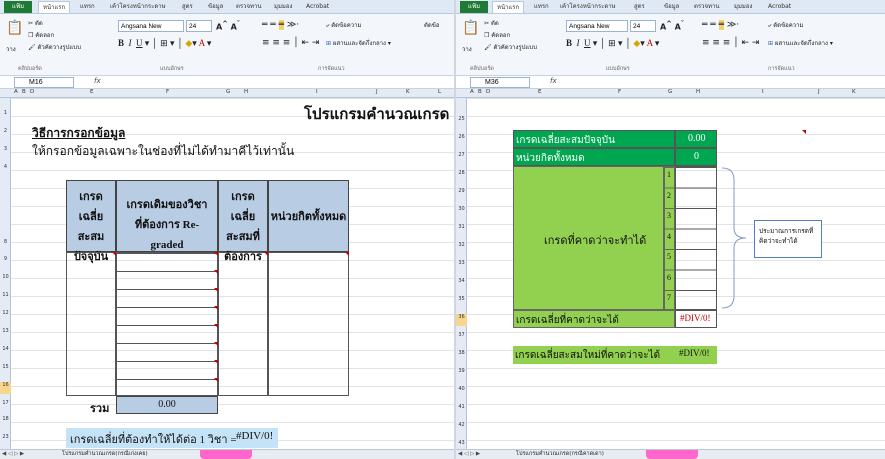  I want to click on estimate-note-box: ประมาณการเกรดที่คิดว่าจะทำได้, so click(788, 239).